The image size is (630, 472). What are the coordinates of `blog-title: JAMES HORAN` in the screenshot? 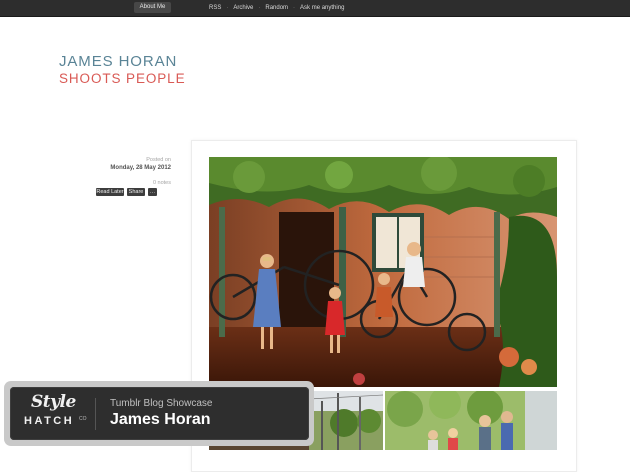 It's located at (118, 61).